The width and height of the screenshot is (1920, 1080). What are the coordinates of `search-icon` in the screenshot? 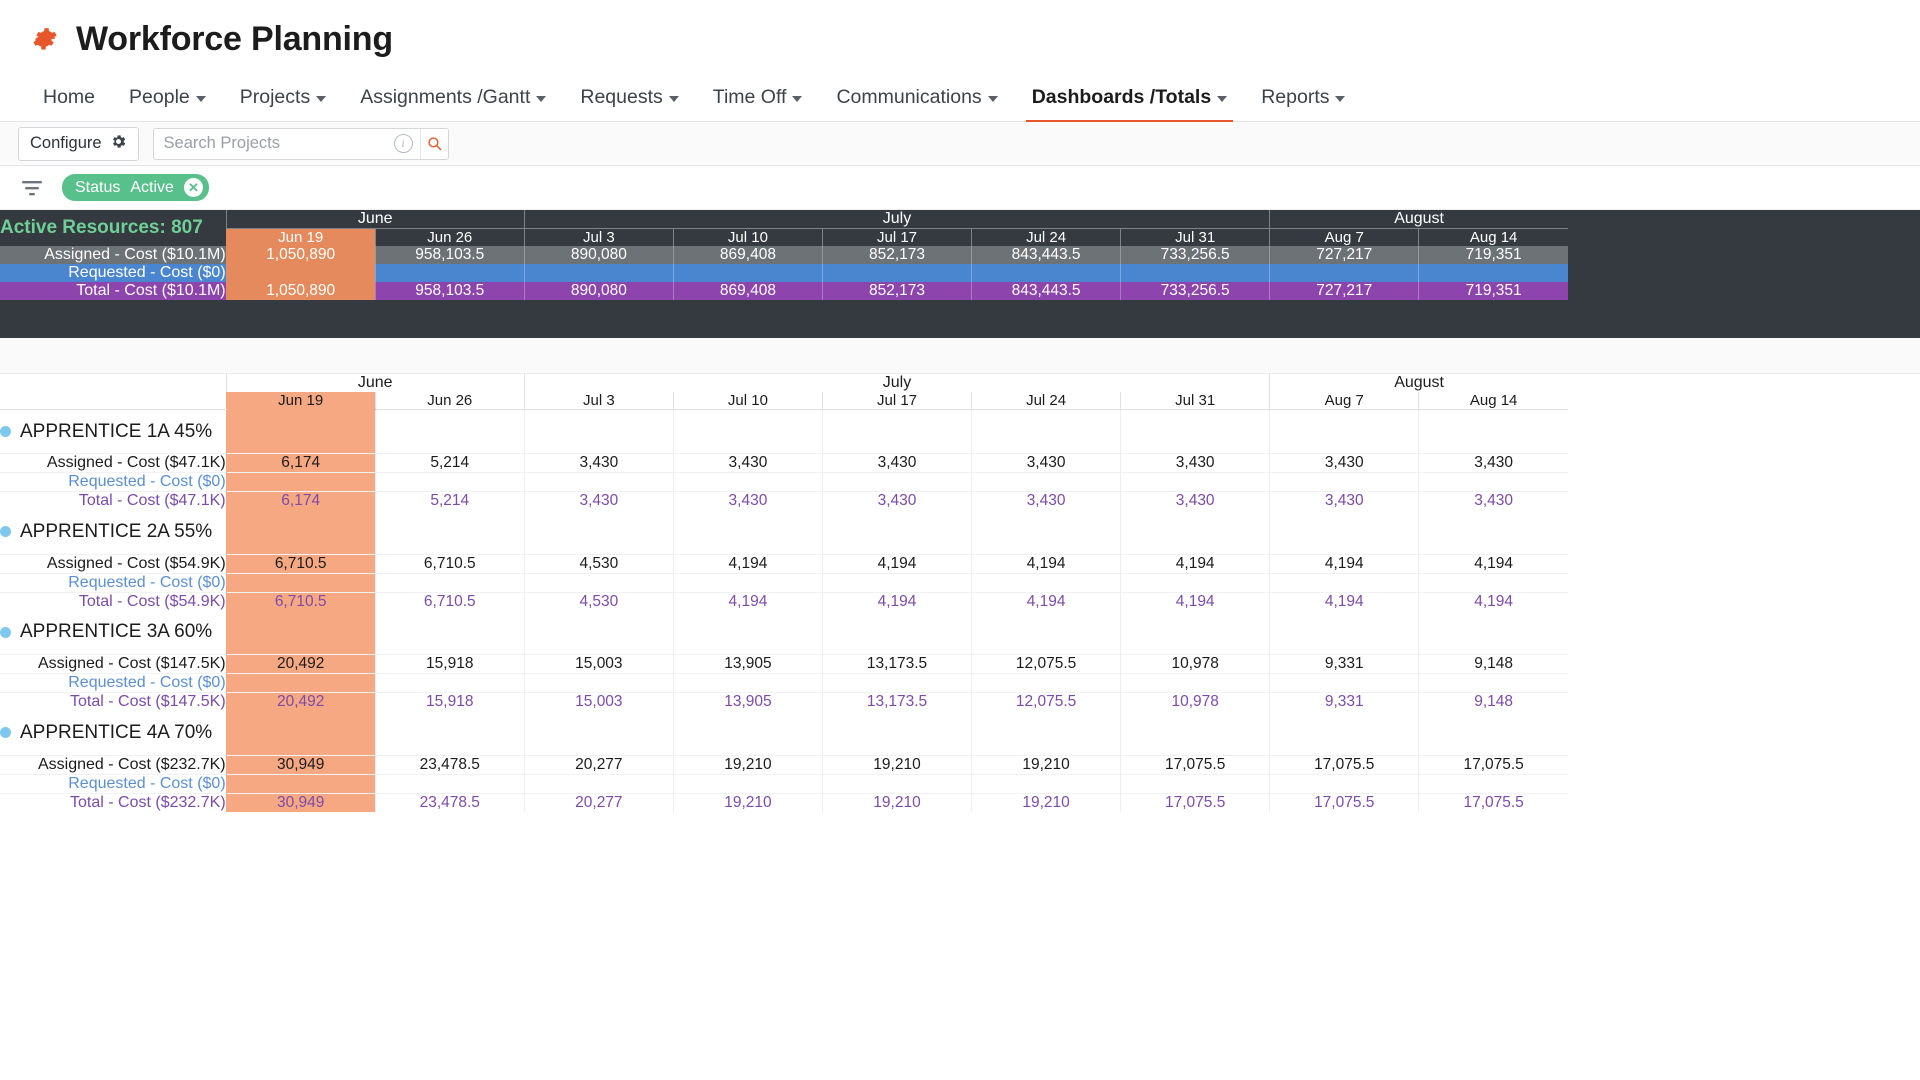 It's located at (433, 143).